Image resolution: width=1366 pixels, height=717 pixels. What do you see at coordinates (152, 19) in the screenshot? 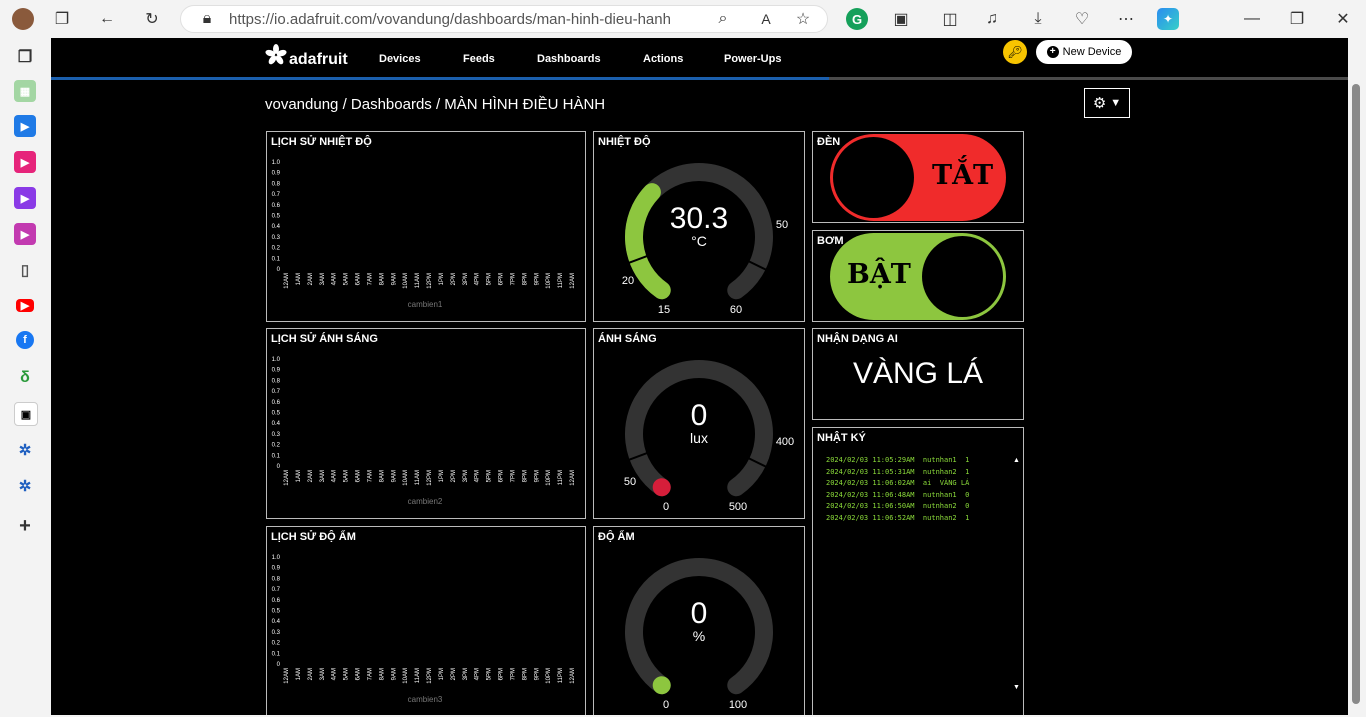
I see `refresh-icon: ↻` at bounding box center [152, 19].